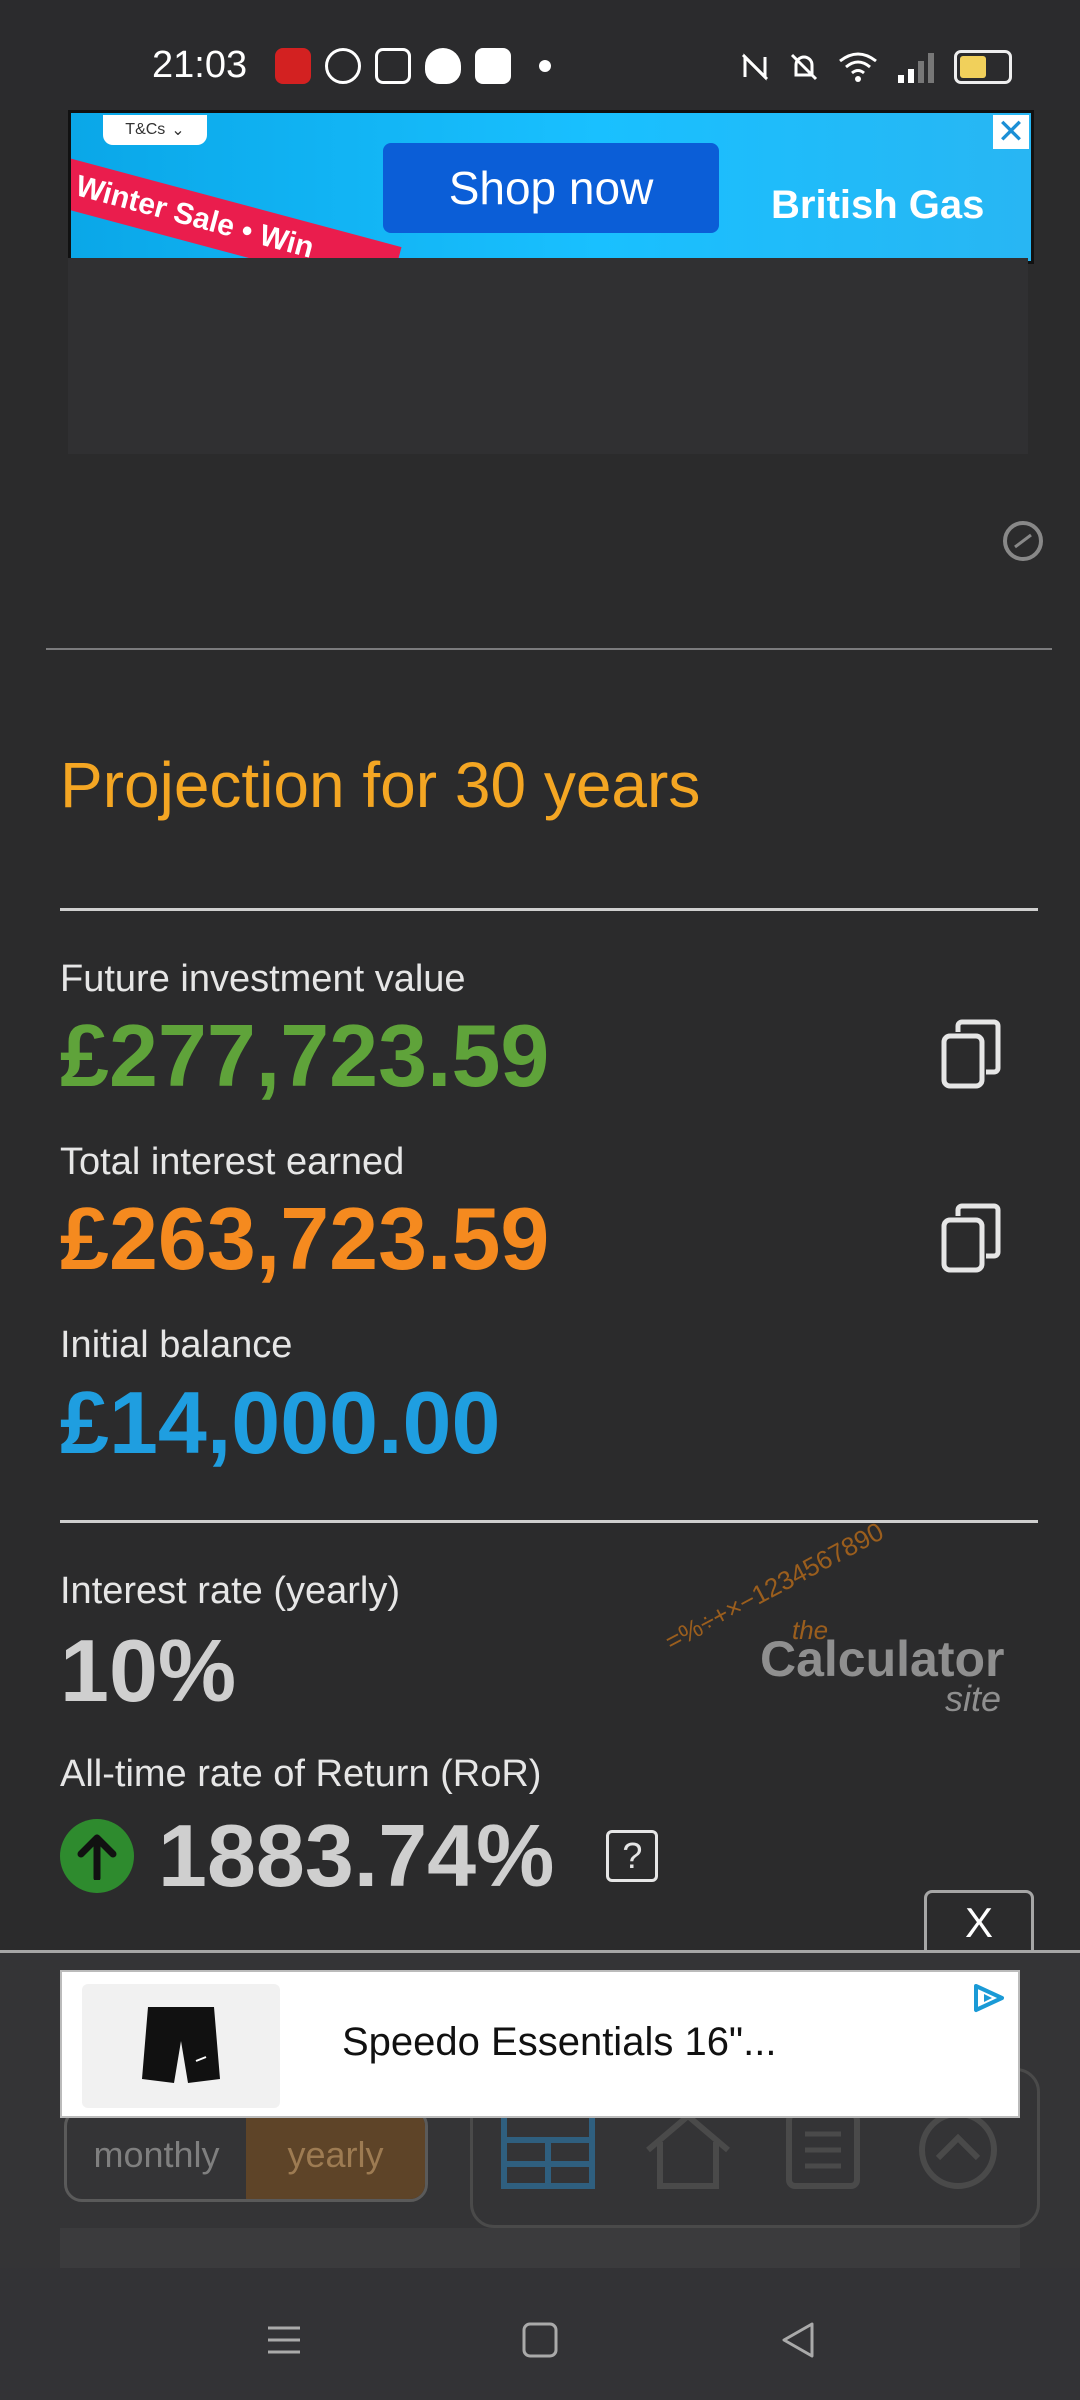  I want to click on instagram-icon, so click(393, 66).